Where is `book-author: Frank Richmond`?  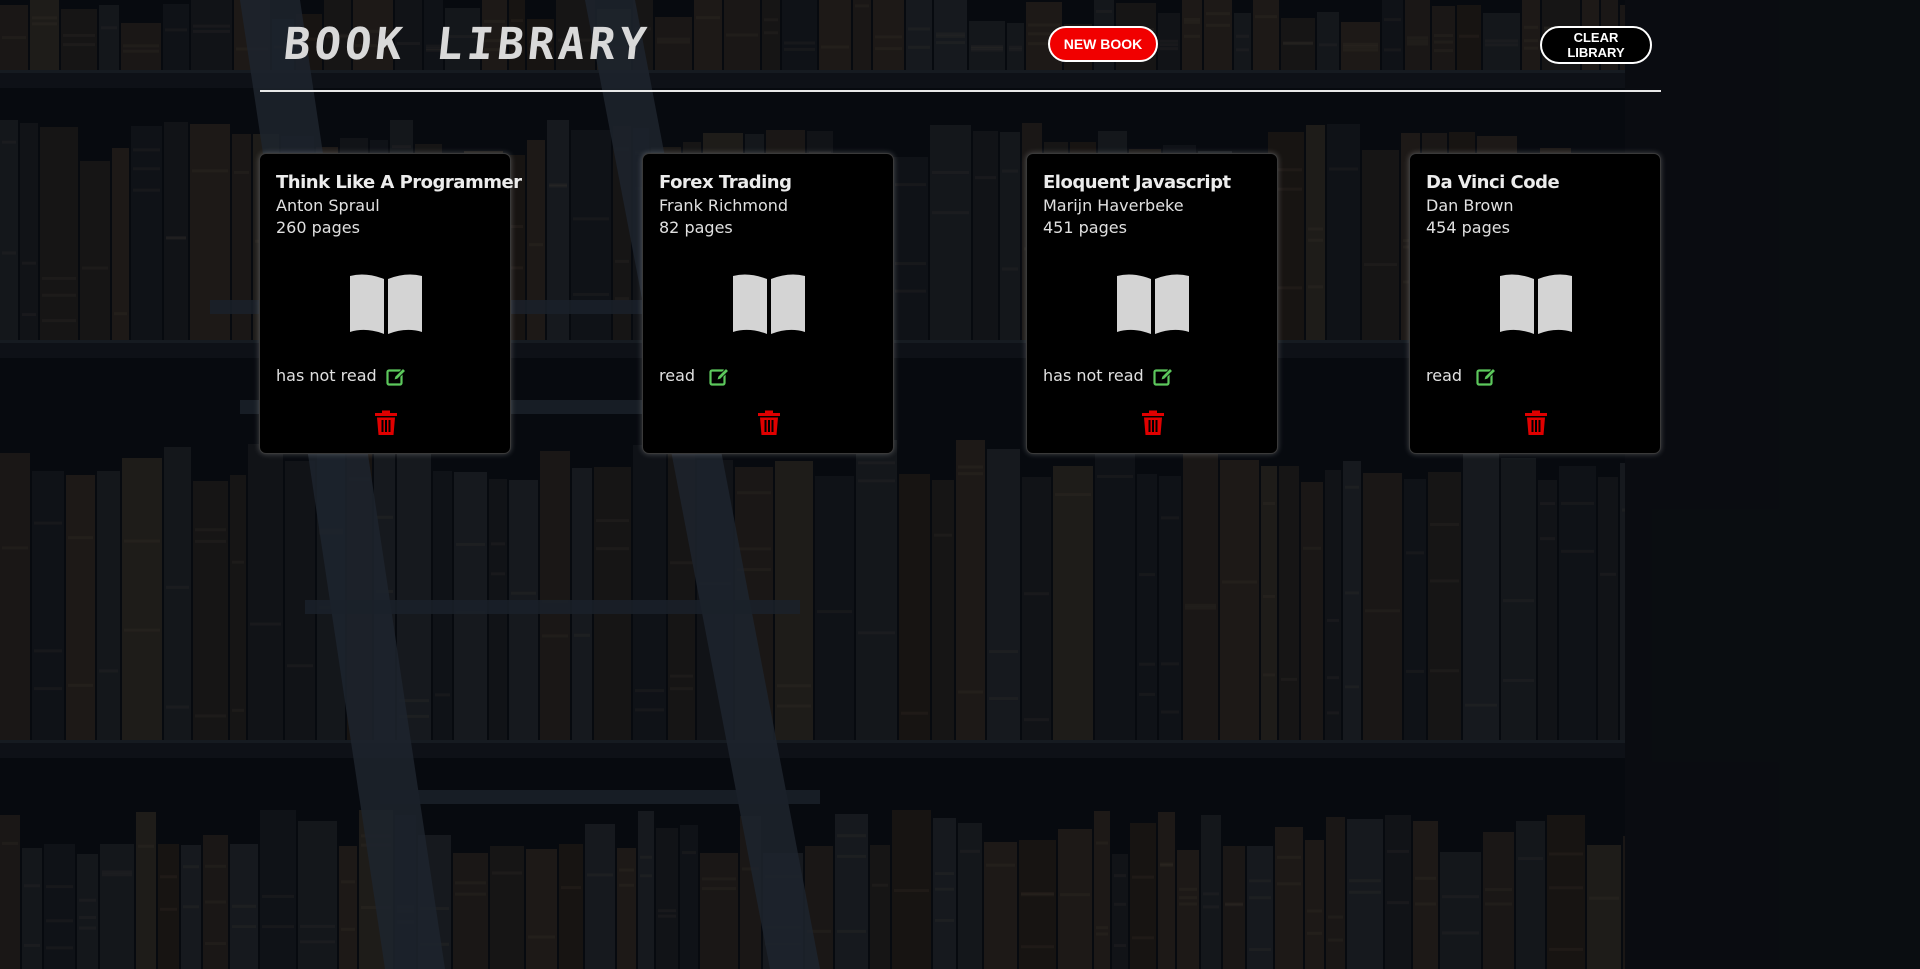
book-author: Frank Richmond is located at coordinates (724, 205).